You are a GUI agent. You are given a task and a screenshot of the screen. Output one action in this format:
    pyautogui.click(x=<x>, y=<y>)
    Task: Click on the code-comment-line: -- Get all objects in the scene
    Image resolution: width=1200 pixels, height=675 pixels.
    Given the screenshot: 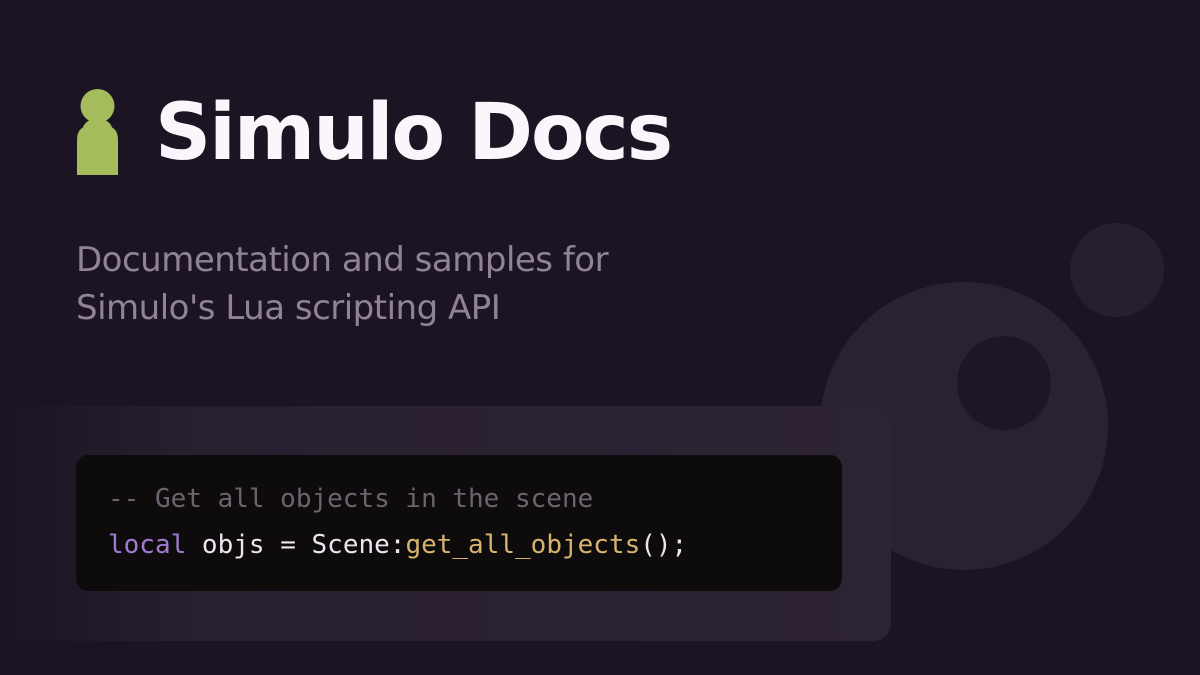 What is the action you would take?
    pyautogui.click(x=351, y=499)
    